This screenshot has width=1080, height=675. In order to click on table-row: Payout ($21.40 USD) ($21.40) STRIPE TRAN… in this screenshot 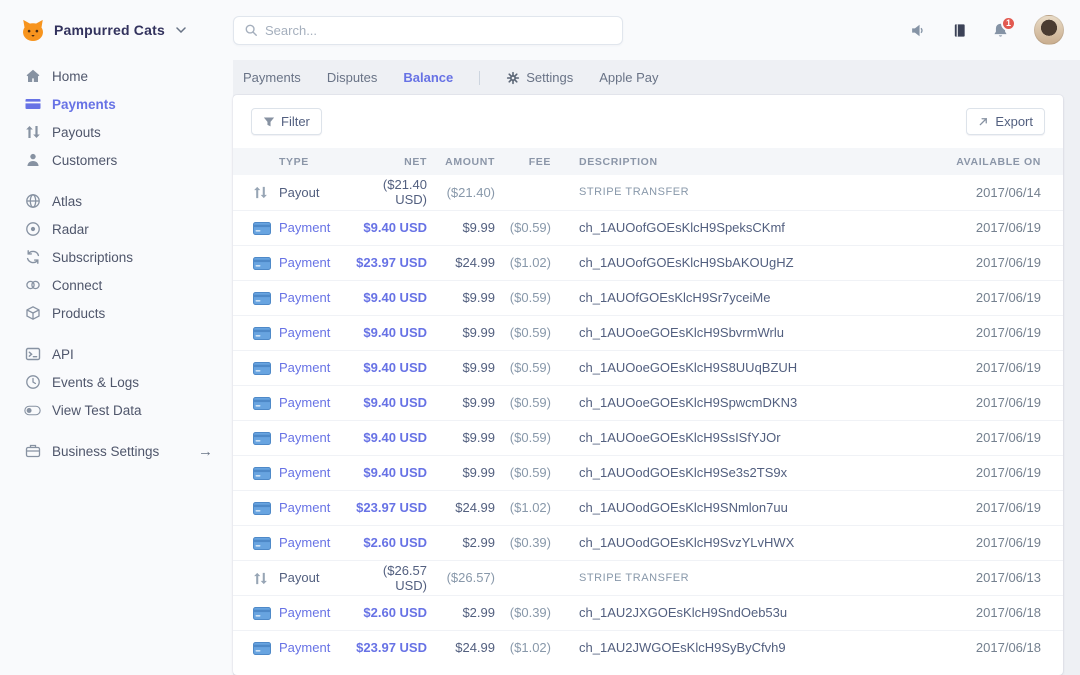, I will do `click(648, 192)`.